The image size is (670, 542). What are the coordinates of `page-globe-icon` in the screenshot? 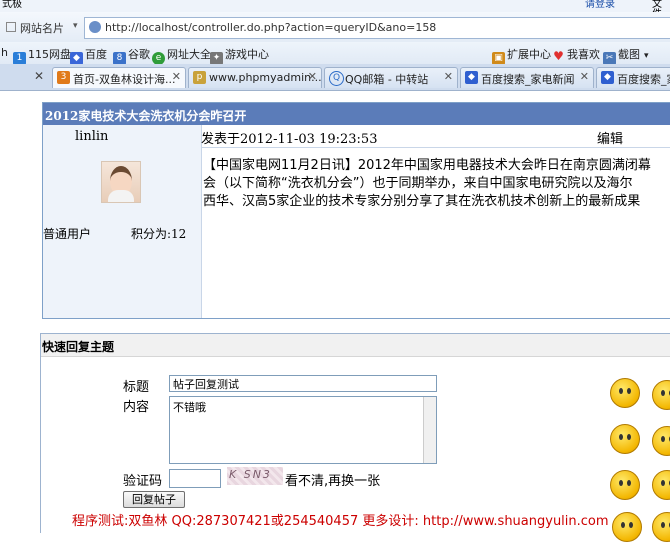 It's located at (95, 27).